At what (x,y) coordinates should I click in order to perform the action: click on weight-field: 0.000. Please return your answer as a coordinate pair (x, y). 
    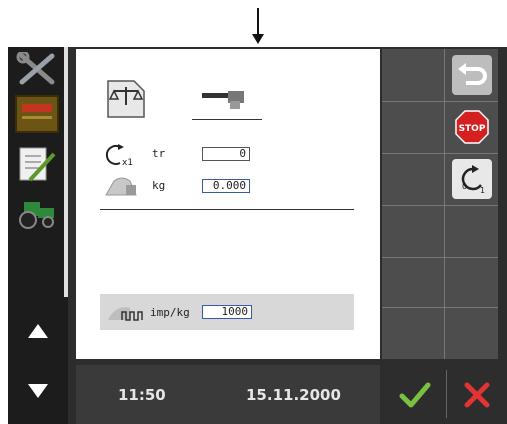
    Looking at the image, I should click on (226, 186).